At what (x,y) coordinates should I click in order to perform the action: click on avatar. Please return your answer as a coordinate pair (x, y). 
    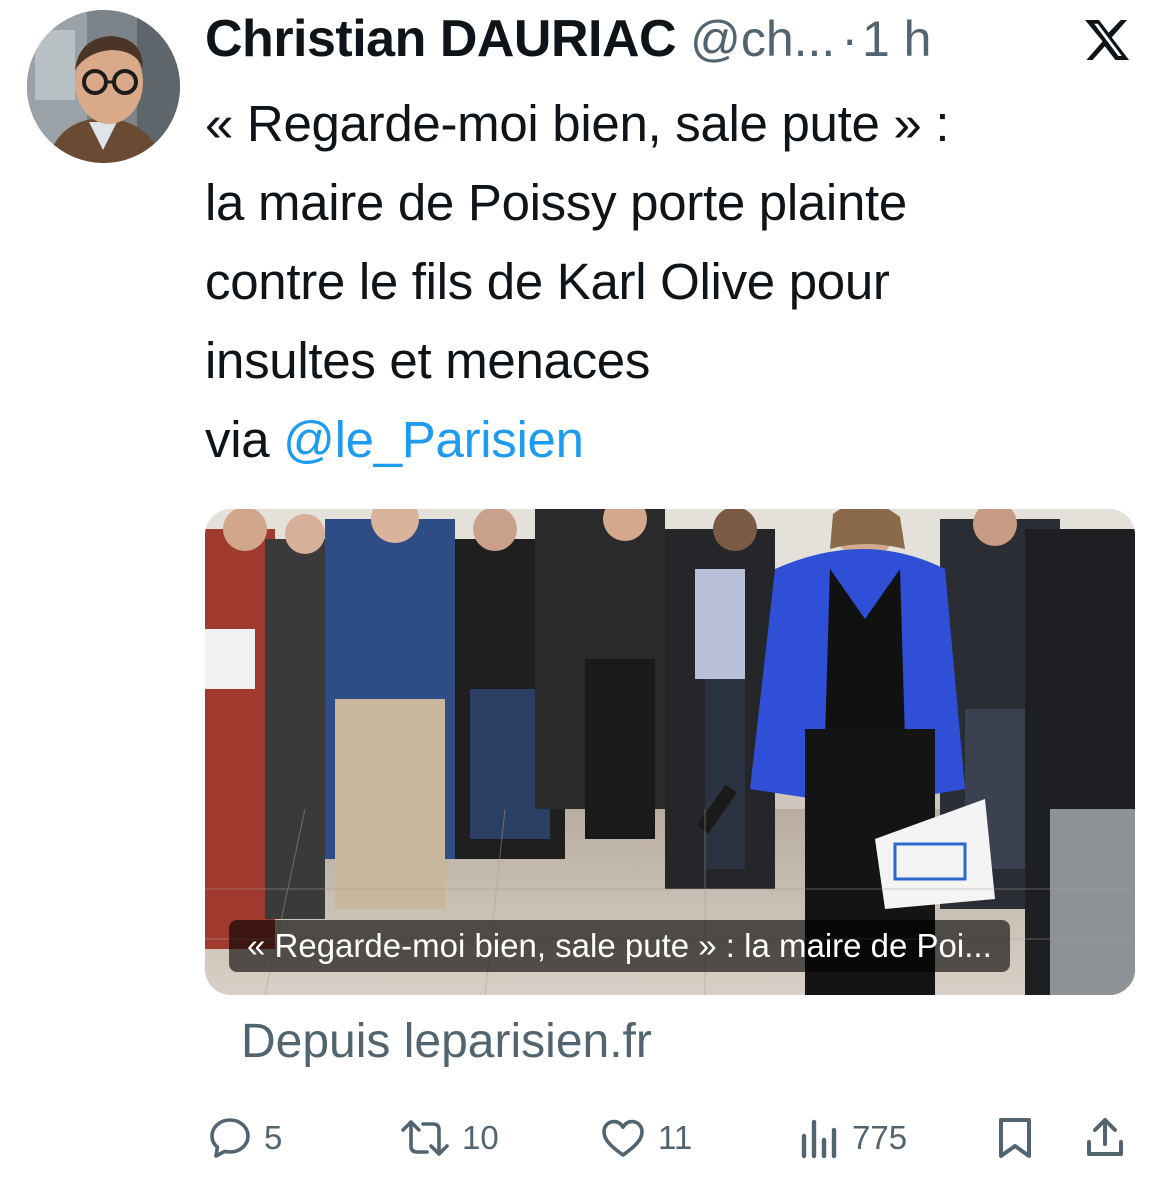
    Looking at the image, I should click on (103, 86).